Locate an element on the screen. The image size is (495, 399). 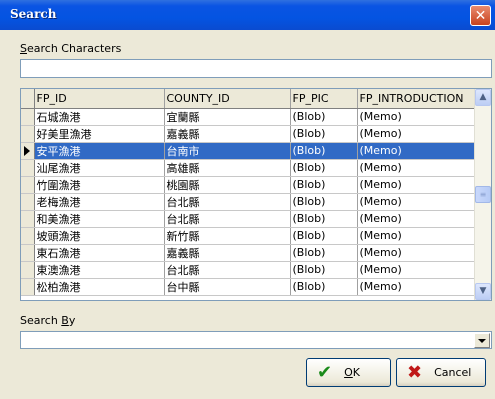
search-by-select is located at coordinates (256, 340).